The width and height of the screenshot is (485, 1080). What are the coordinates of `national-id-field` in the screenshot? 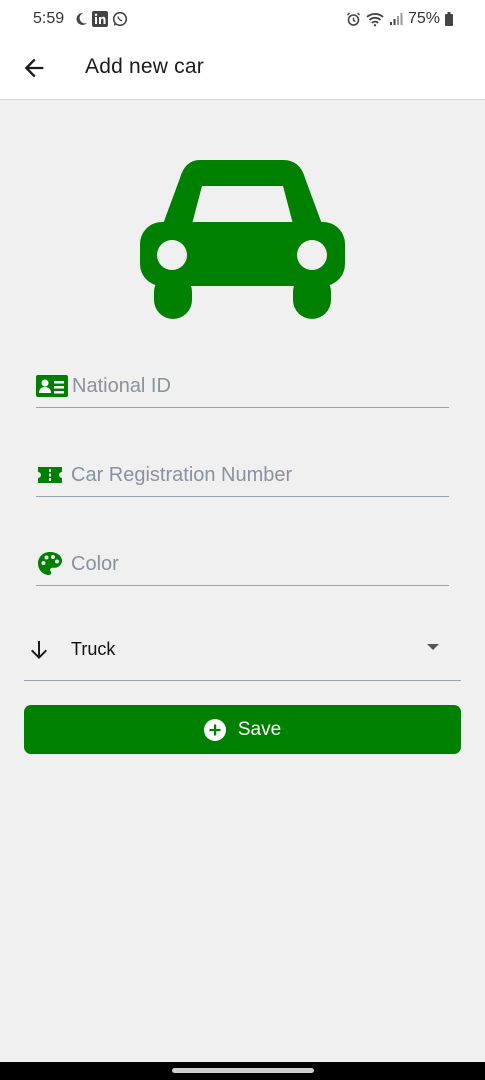 It's located at (242, 385).